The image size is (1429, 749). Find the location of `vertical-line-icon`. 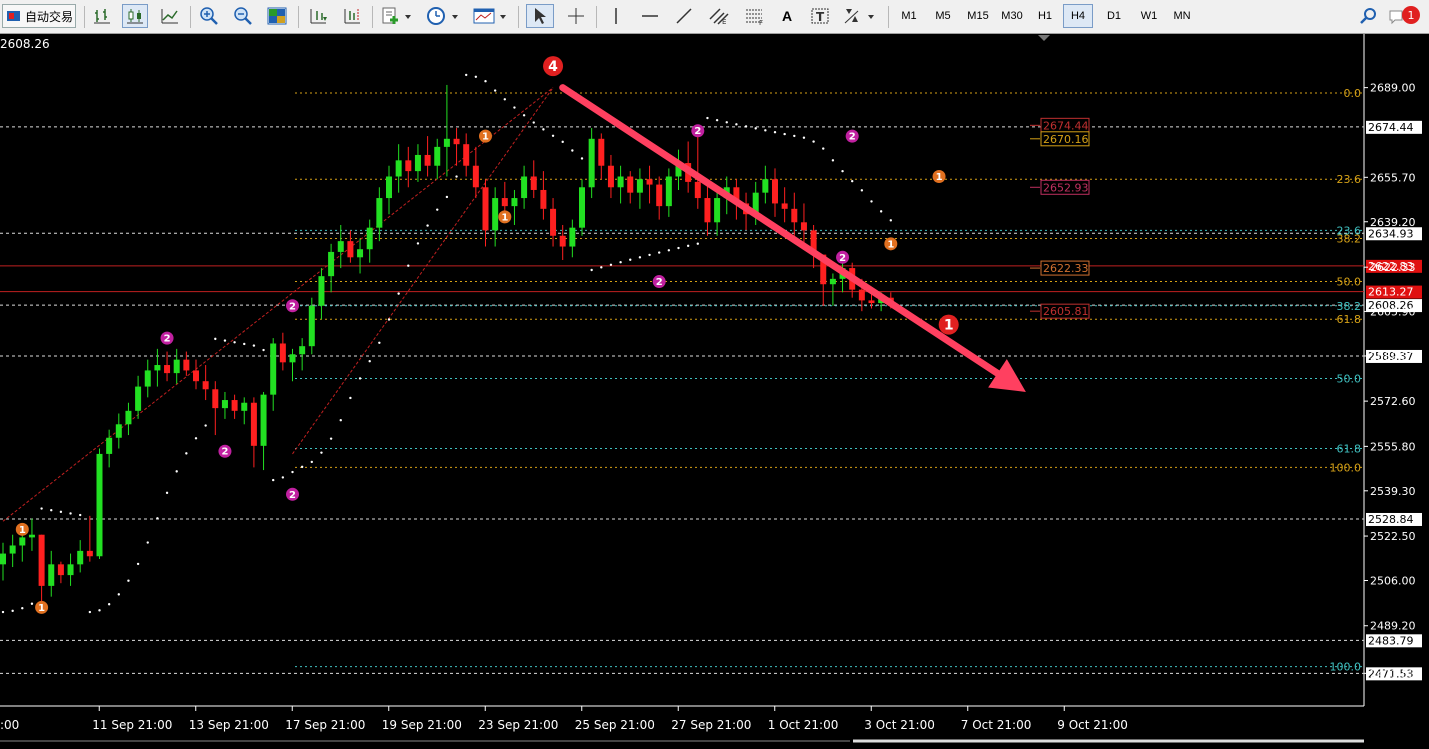

vertical-line-icon is located at coordinates (616, 16).